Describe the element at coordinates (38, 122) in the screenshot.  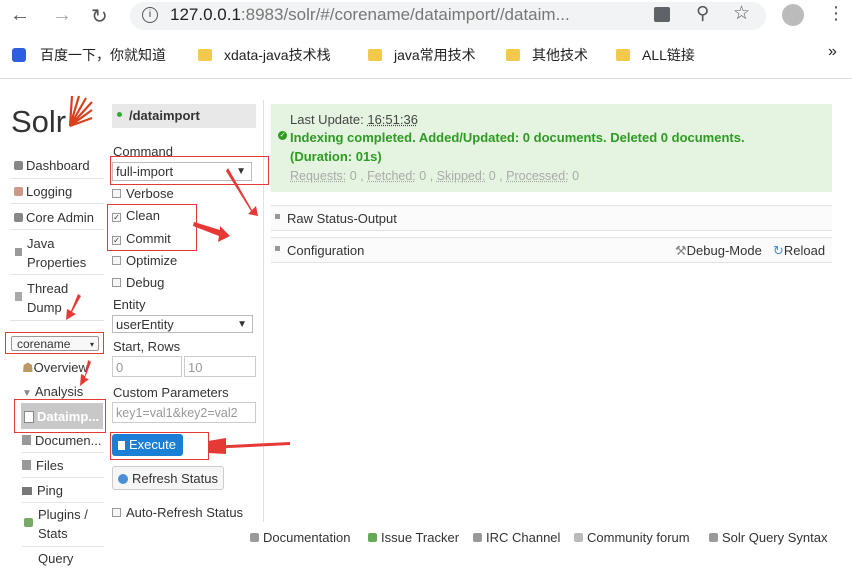
I see `solr-logo: Solr` at that location.